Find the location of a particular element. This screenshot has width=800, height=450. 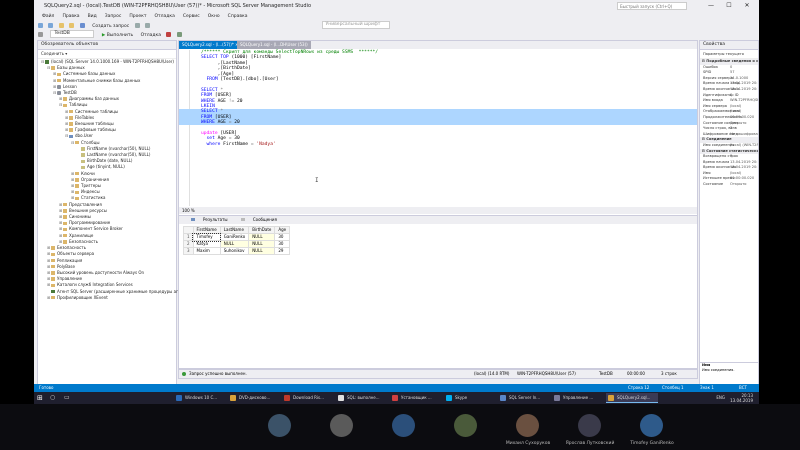

maximize-button: ☐ is located at coordinates (729, 6).